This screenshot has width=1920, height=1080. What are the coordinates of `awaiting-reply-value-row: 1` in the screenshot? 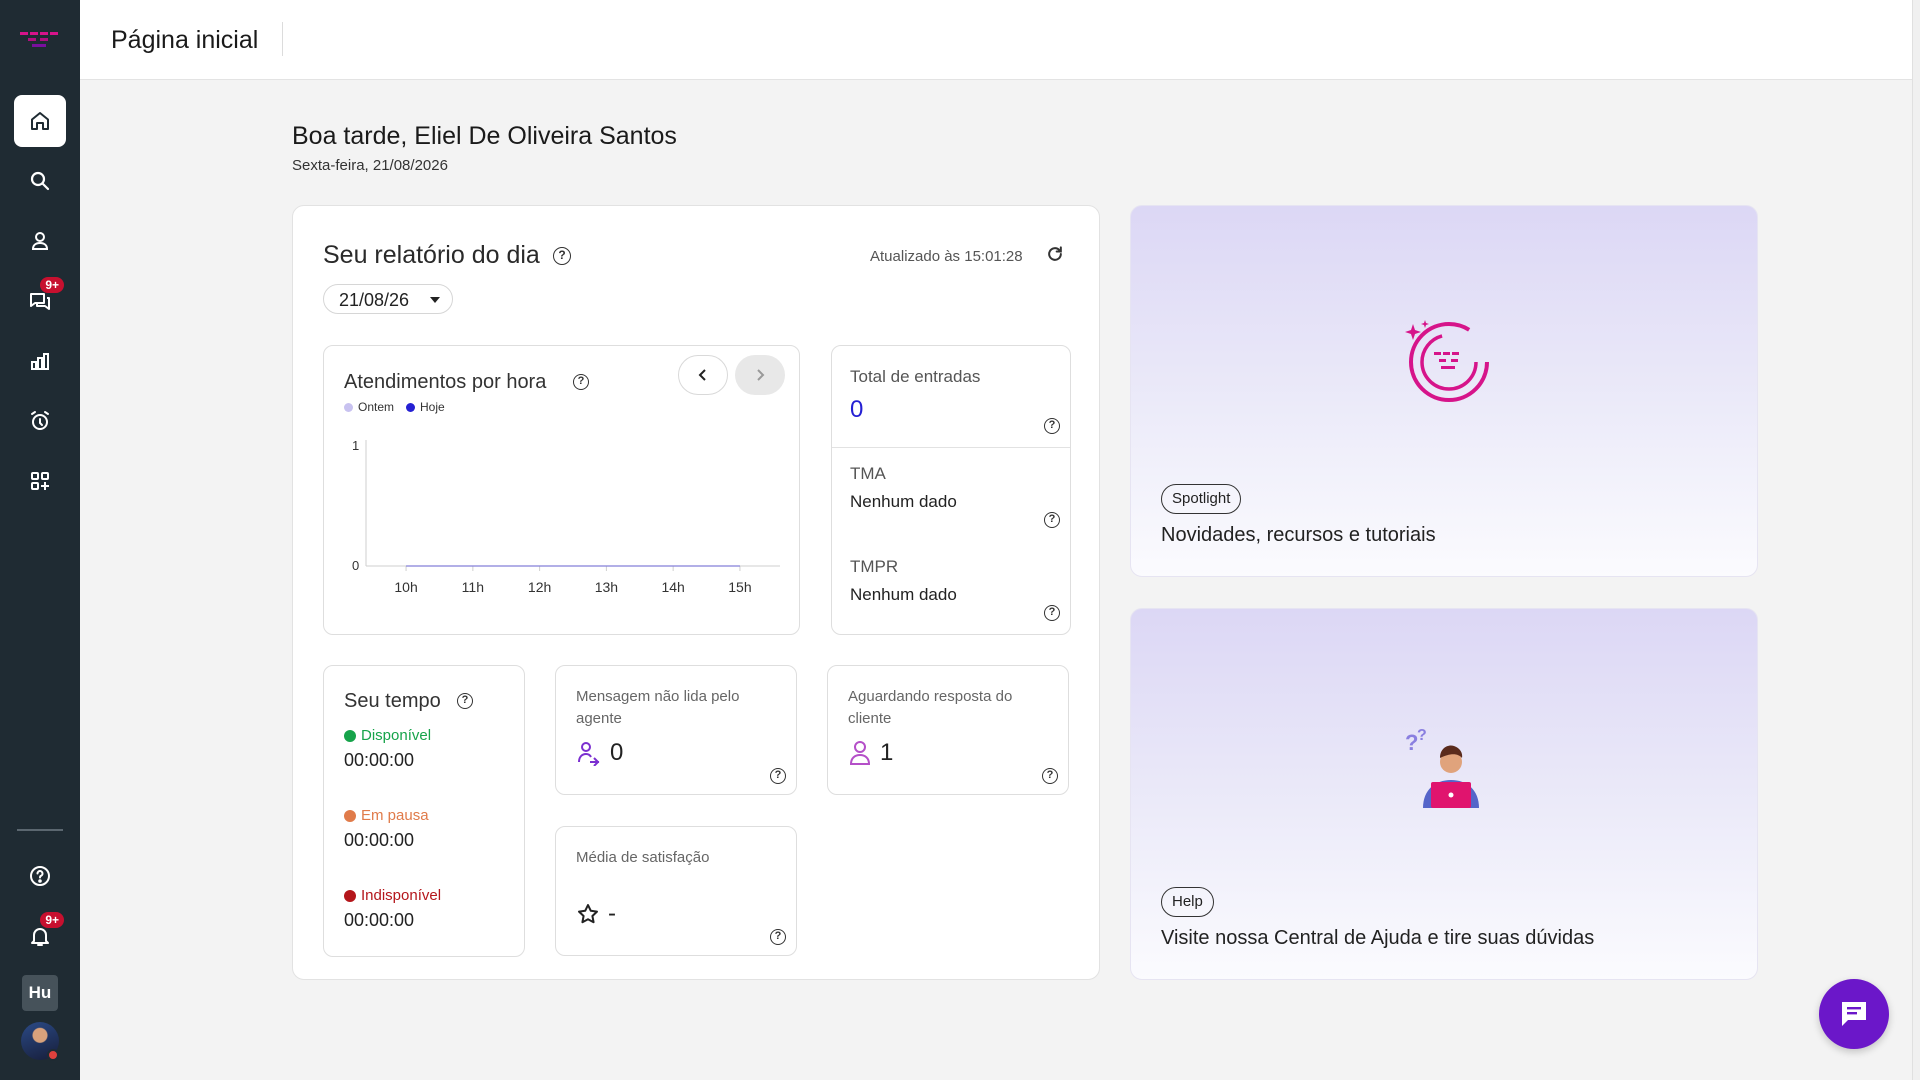 It's located at (870, 753).